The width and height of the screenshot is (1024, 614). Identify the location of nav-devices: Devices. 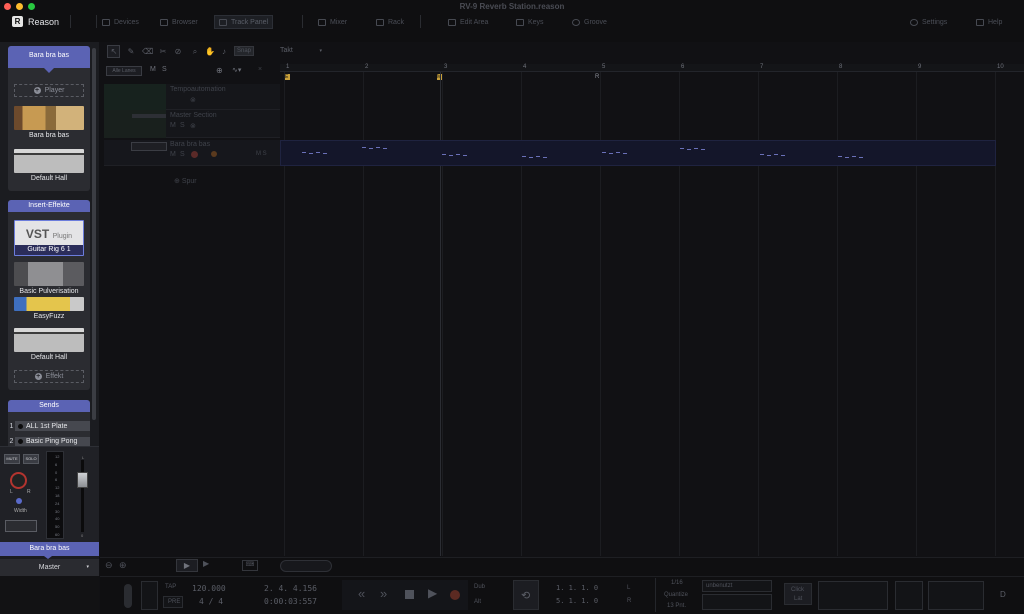
(120, 22).